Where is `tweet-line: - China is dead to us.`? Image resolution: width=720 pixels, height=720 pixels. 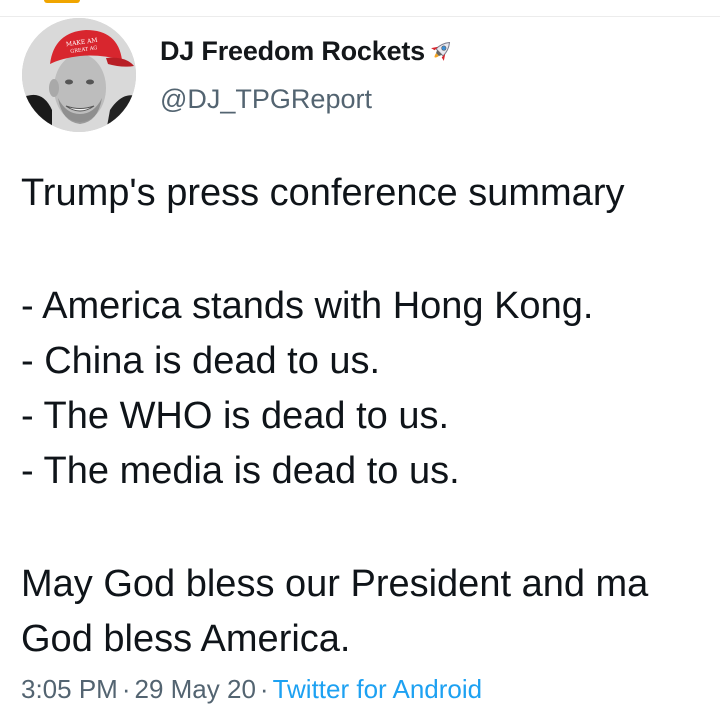 tweet-line: - China is dead to us. is located at coordinates (201, 361).